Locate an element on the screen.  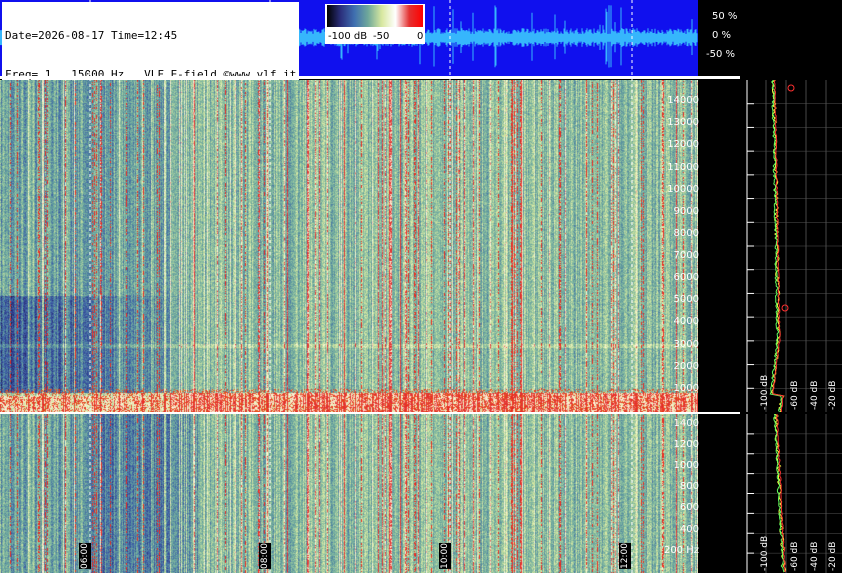
frequency-tick-label: 1200 is located at coordinates (686, 444).